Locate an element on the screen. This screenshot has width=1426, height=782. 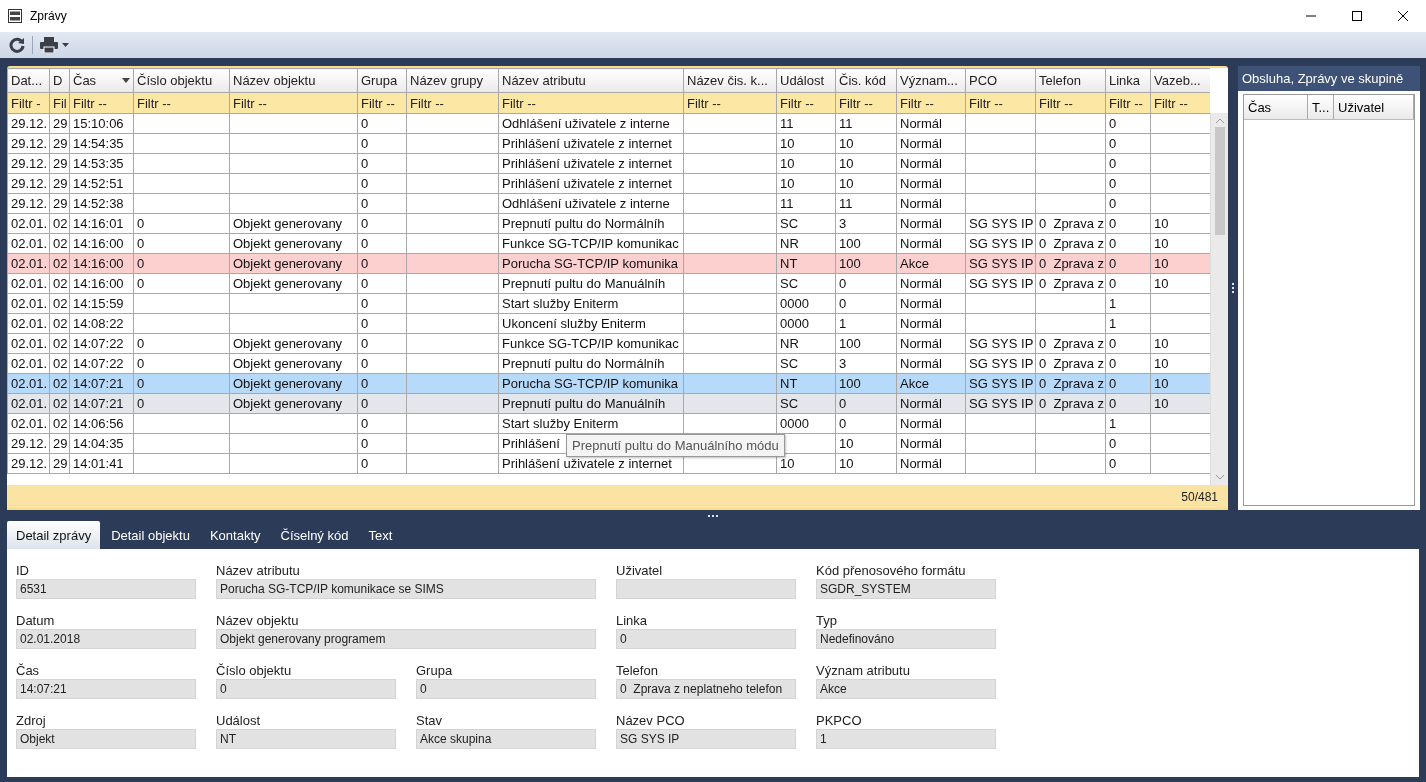
tab: Detail objektu is located at coordinates (150, 535).